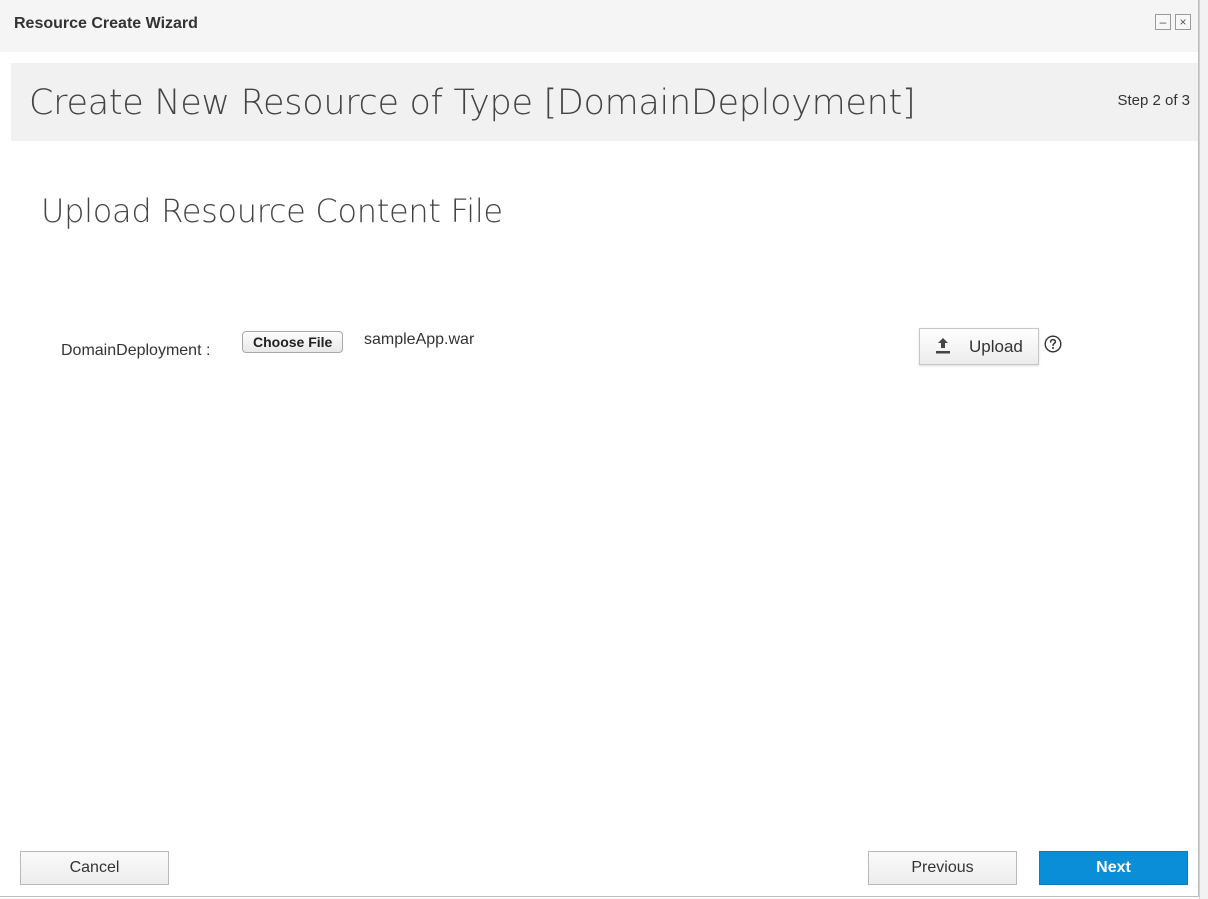 The width and height of the screenshot is (1208, 899). What do you see at coordinates (943, 346) in the screenshot?
I see `upload-icon` at bounding box center [943, 346].